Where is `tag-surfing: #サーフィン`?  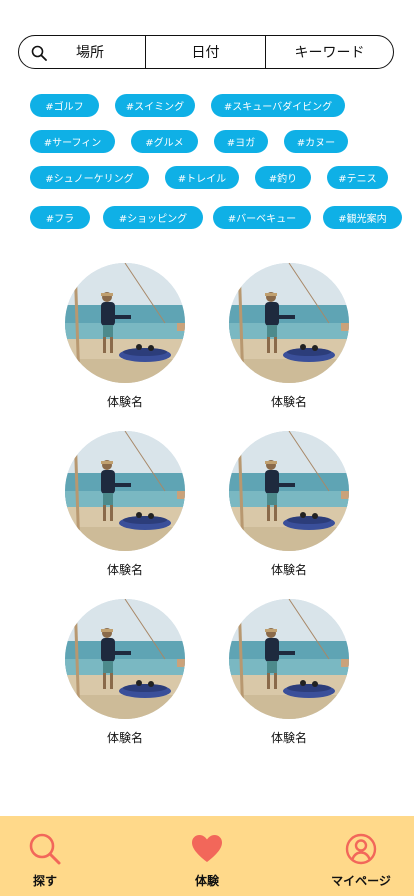 tag-surfing: #サーフィン is located at coordinates (72, 141).